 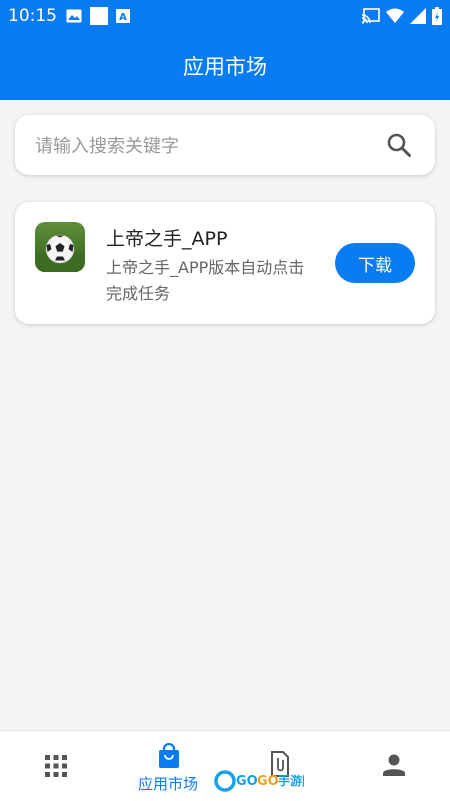 I want to click on nav-item-profile, so click(x=394, y=766).